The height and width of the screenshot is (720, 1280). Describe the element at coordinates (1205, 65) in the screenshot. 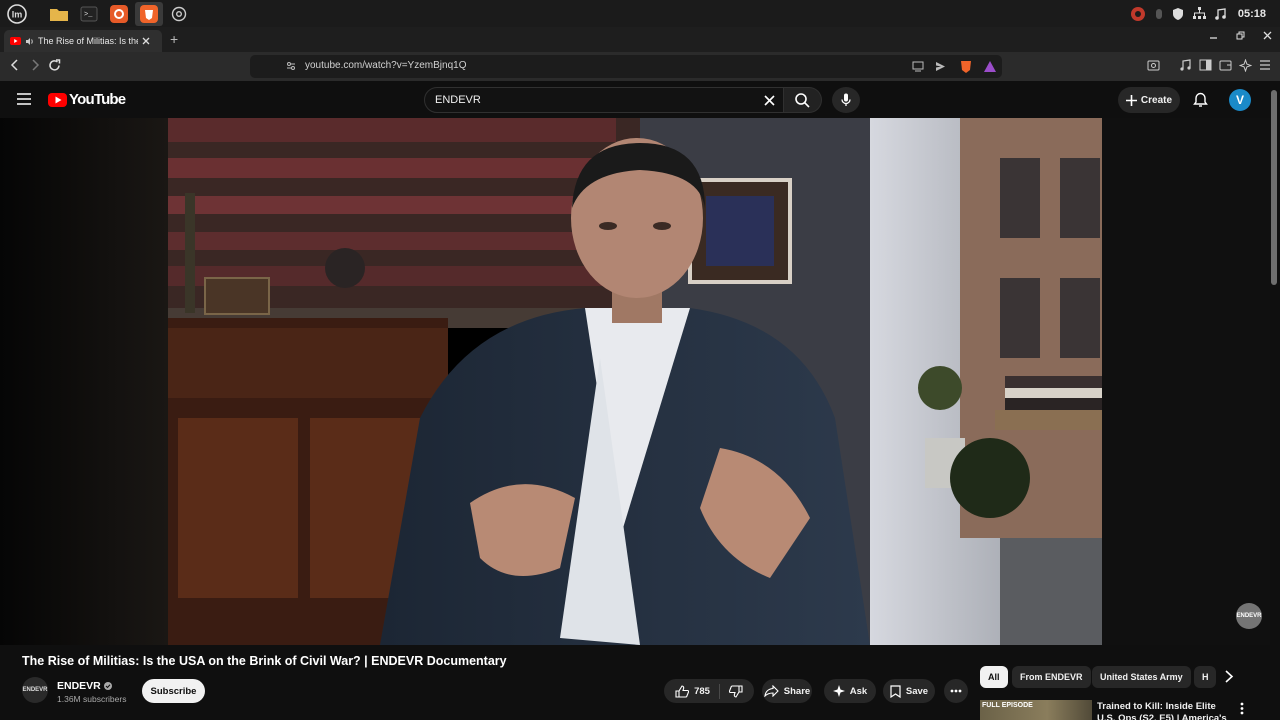

I see `sidebar-icon` at that location.